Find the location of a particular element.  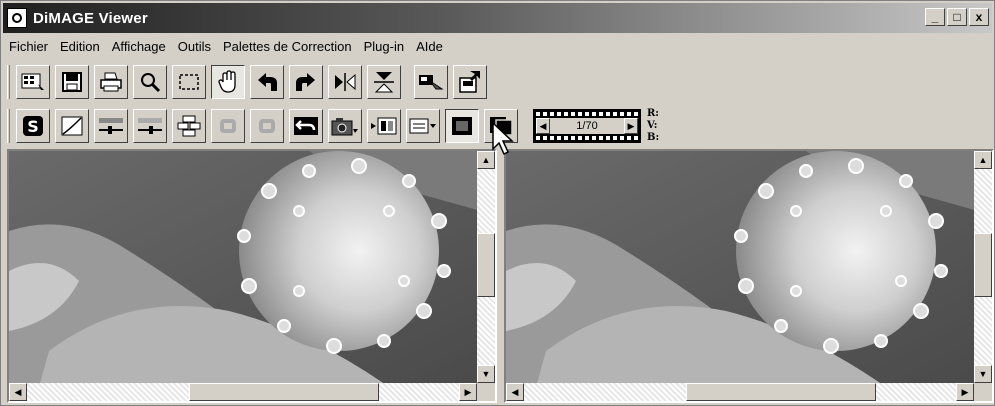

view-mode-dropdown is located at coordinates (423, 126).